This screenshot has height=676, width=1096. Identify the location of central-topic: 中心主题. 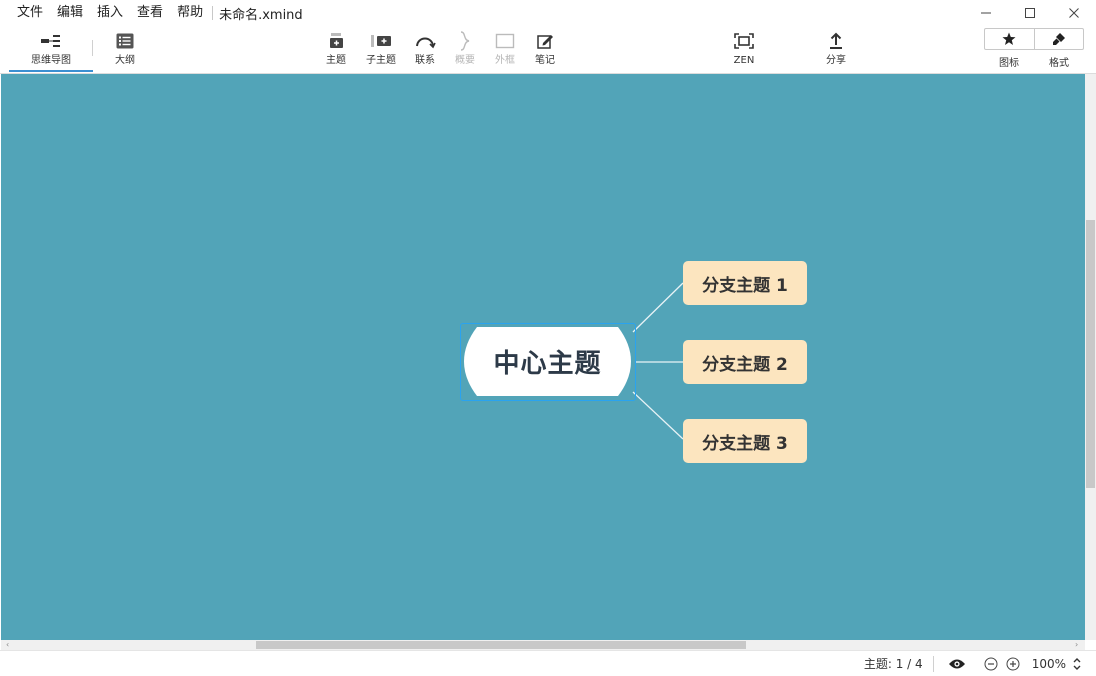
(548, 362).